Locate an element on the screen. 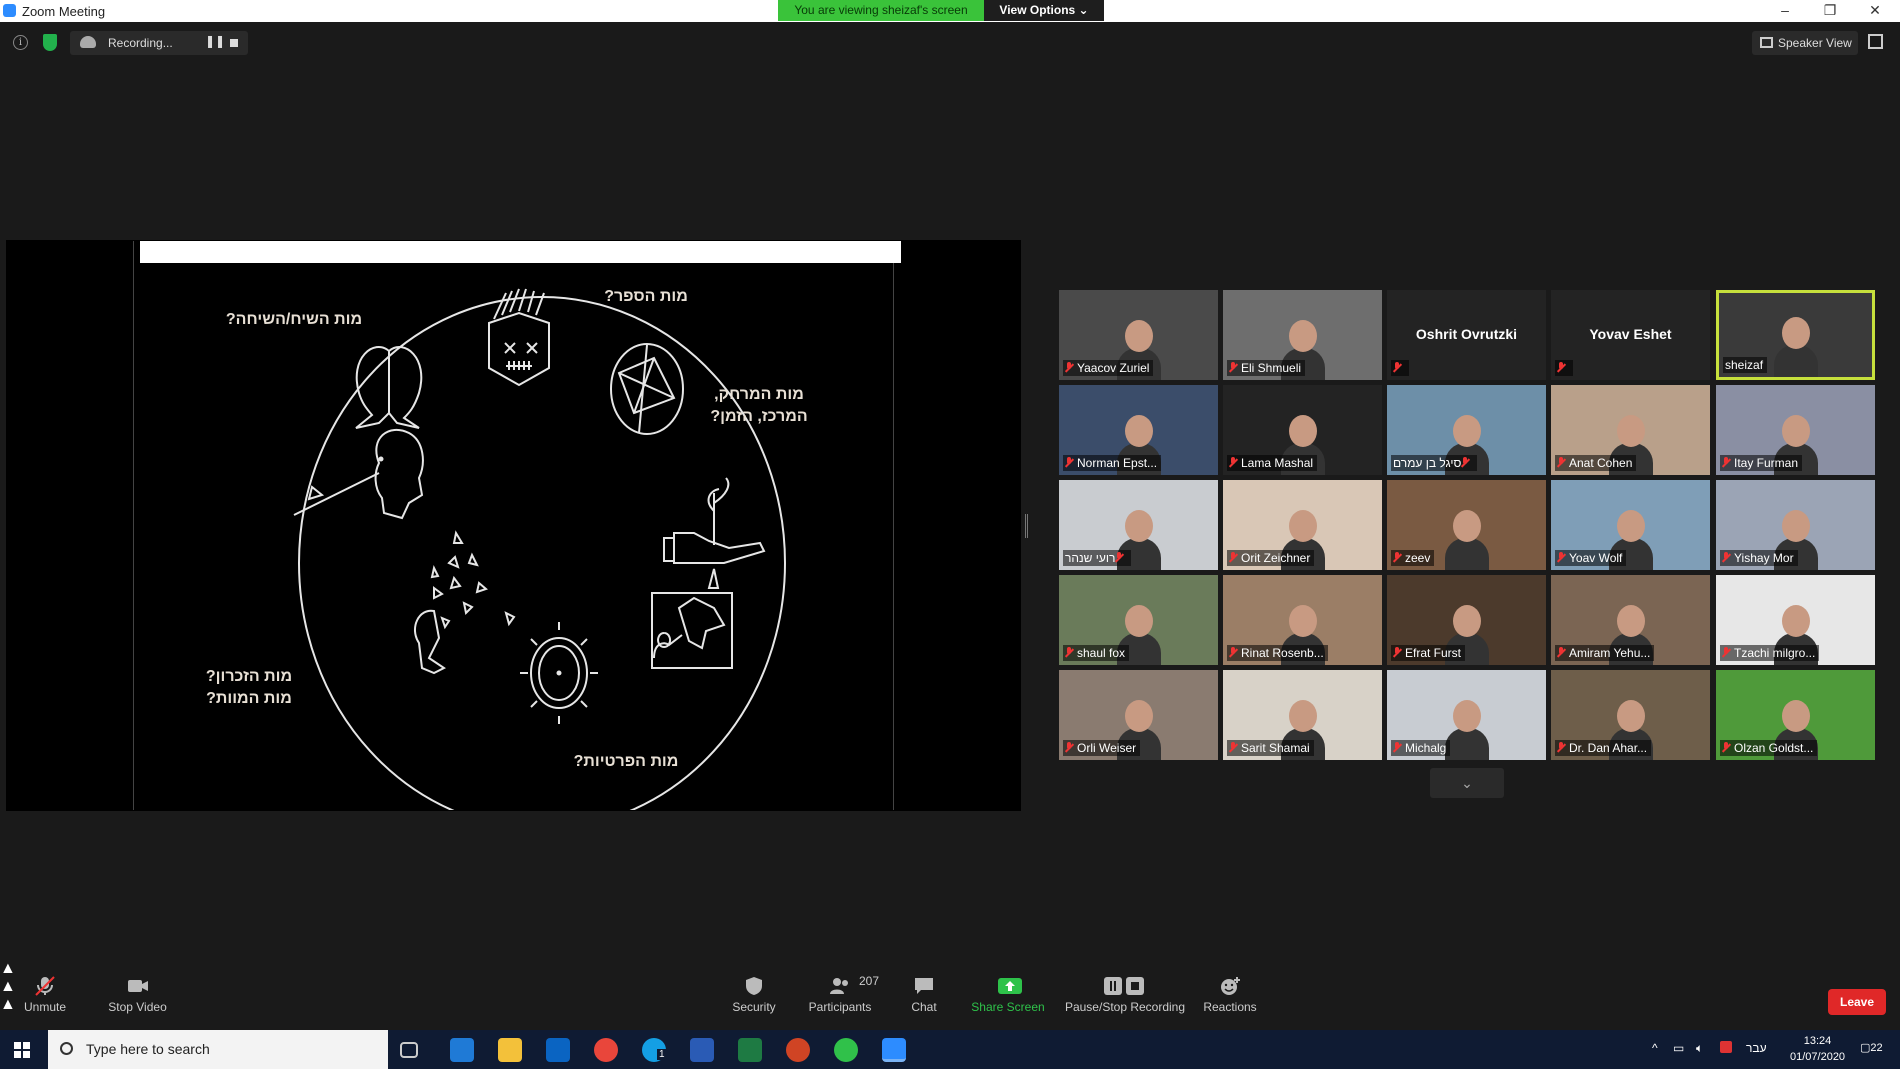 Image resolution: width=1900 pixels, height=1069 pixels. skype-icon: 1 is located at coordinates (654, 1050).